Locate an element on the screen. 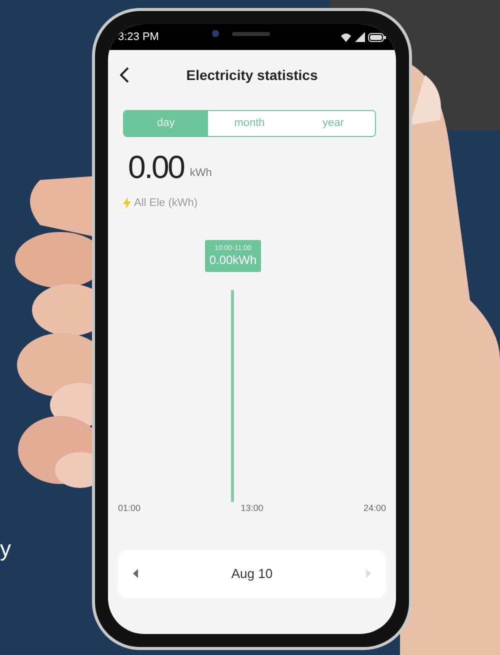 Image resolution: width=500 pixels, height=655 pixels. period-tab: month is located at coordinates (250, 123).